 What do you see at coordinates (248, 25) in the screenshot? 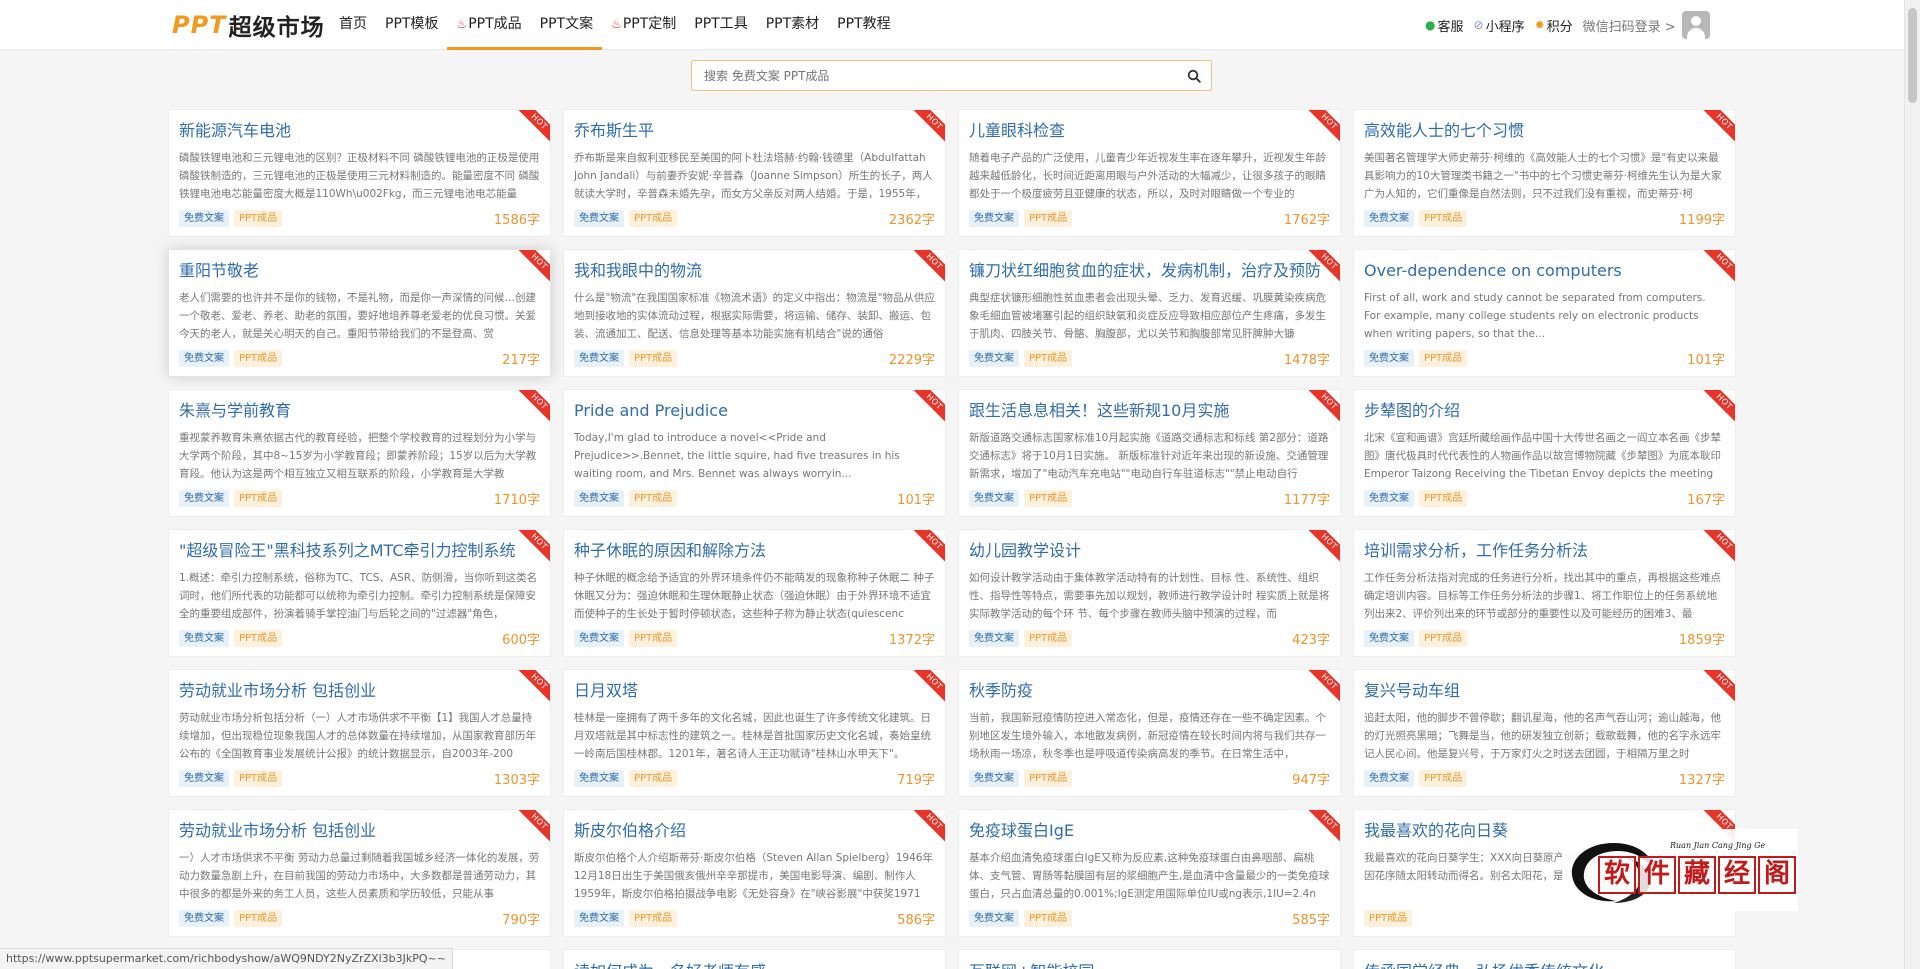
I see `site-logo: PPT 超级市场` at bounding box center [248, 25].